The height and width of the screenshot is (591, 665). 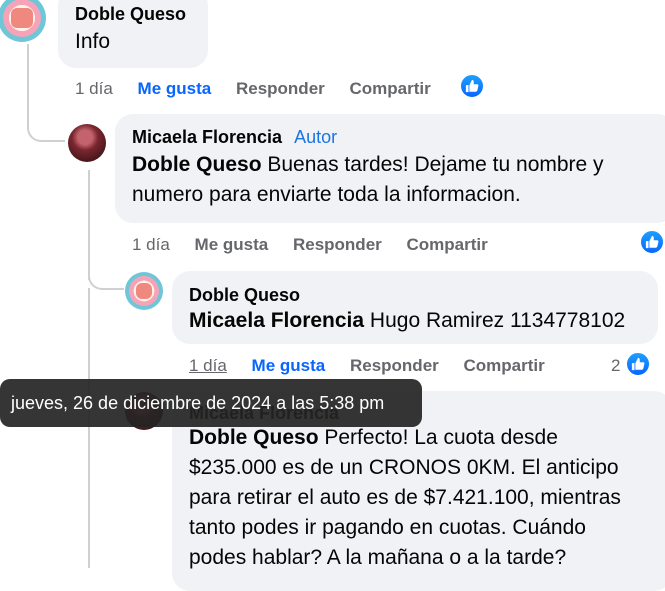 What do you see at coordinates (378, 557) in the screenshot?
I see `comment-text-line: podes hablar? A la mañana o a la tarde?` at bounding box center [378, 557].